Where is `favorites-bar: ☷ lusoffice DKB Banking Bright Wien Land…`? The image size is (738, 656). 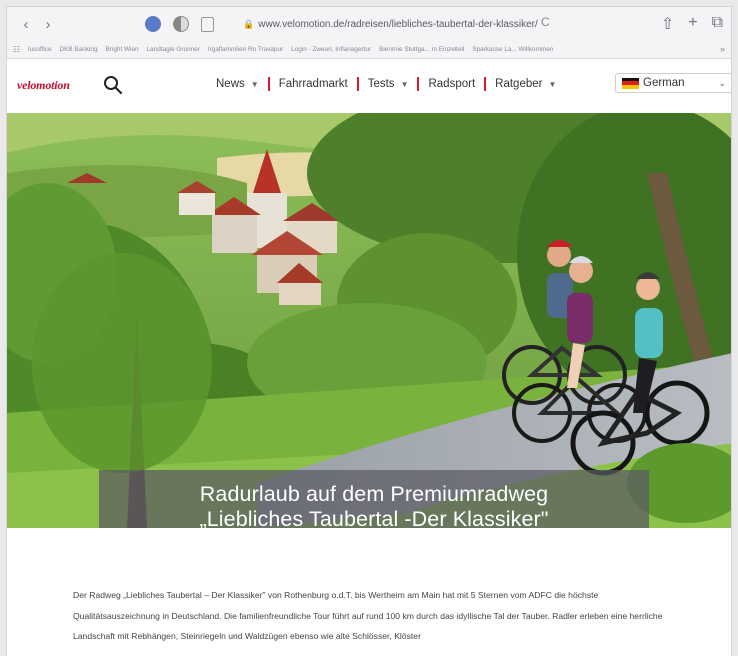 favorites-bar: ☷ lusoffice DKB Banking Bright Wien Land… is located at coordinates (369, 50).